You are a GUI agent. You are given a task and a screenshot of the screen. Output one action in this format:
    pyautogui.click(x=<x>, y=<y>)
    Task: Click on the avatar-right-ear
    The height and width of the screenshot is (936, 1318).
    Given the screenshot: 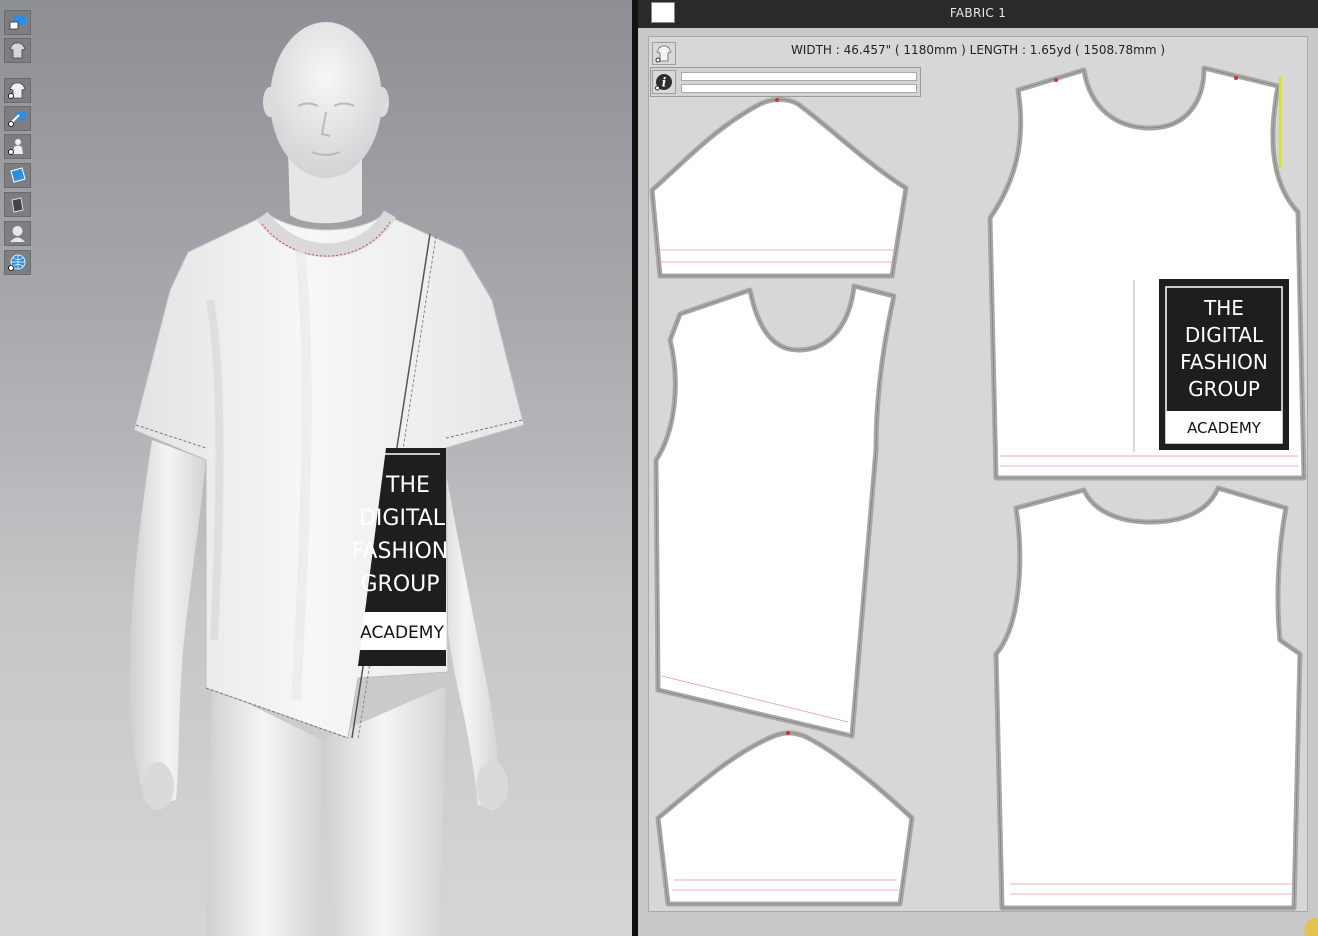 What is the action you would take?
    pyautogui.click(x=382, y=102)
    